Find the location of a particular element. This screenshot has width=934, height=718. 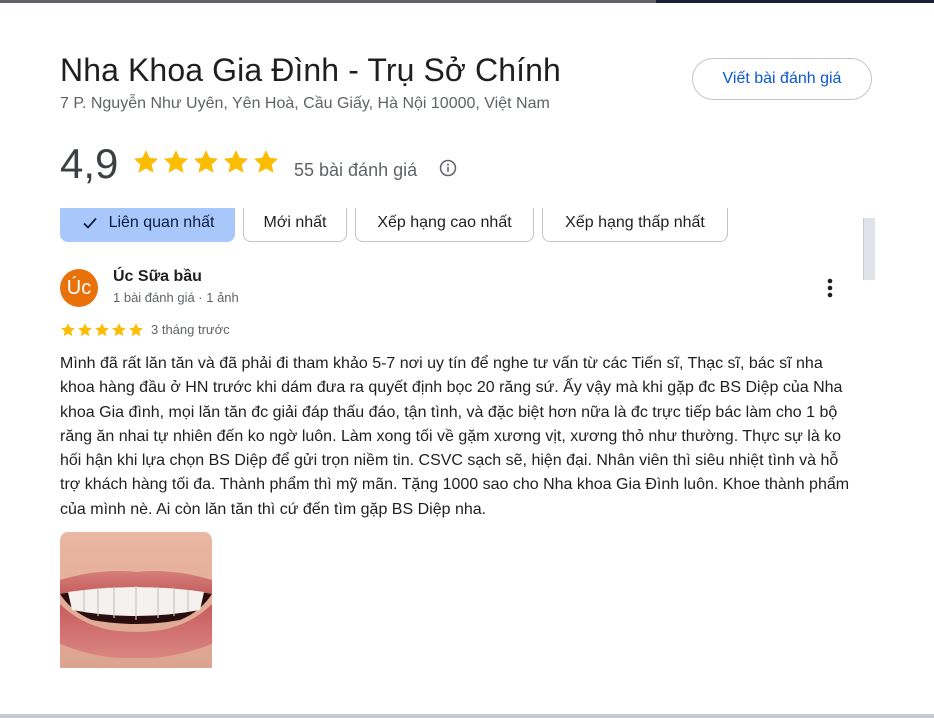

sort-chip-label: Xếp hạng thấp nhất is located at coordinates (635, 222).